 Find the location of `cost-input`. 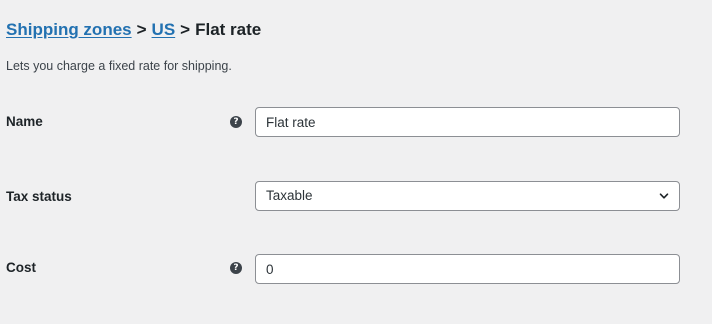

cost-input is located at coordinates (467, 269).